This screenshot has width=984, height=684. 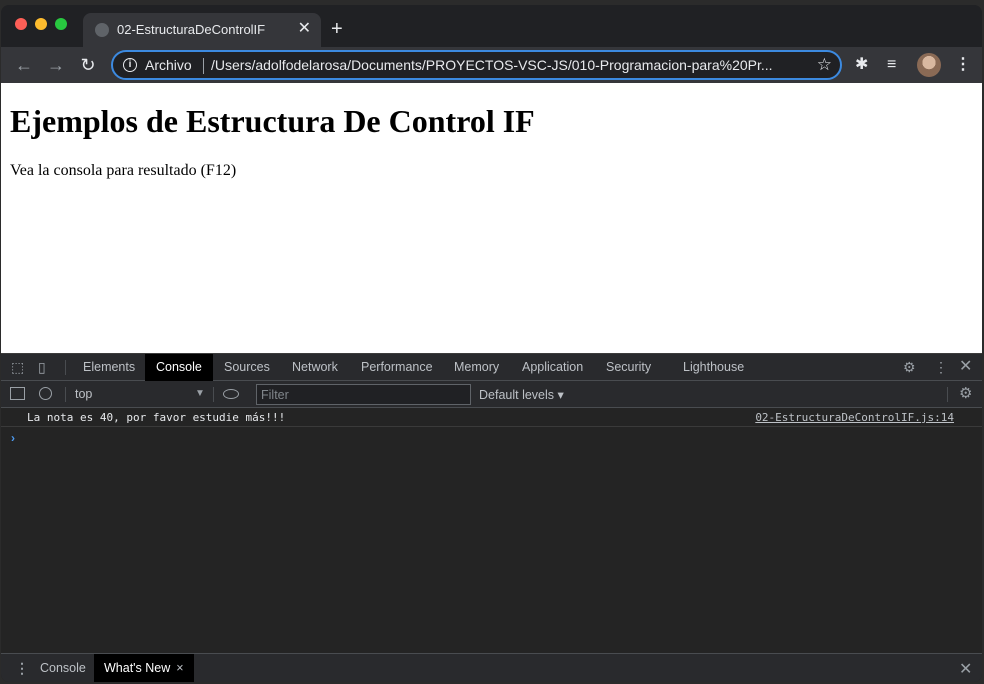 I want to click on chevron-down-icon: ▼, so click(x=200, y=393).